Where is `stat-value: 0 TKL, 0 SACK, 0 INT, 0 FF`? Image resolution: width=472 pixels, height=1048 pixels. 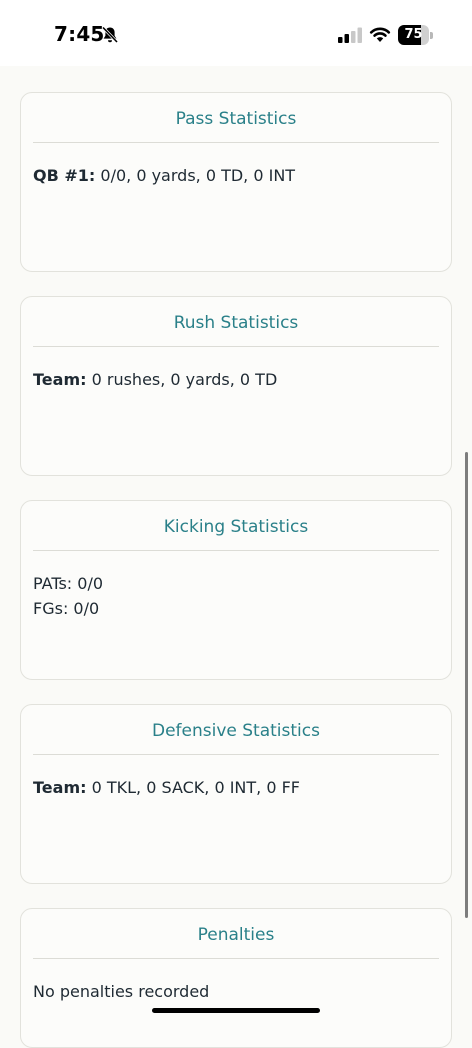
stat-value: 0 TKL, 0 SACK, 0 INT, 0 FF is located at coordinates (193, 787).